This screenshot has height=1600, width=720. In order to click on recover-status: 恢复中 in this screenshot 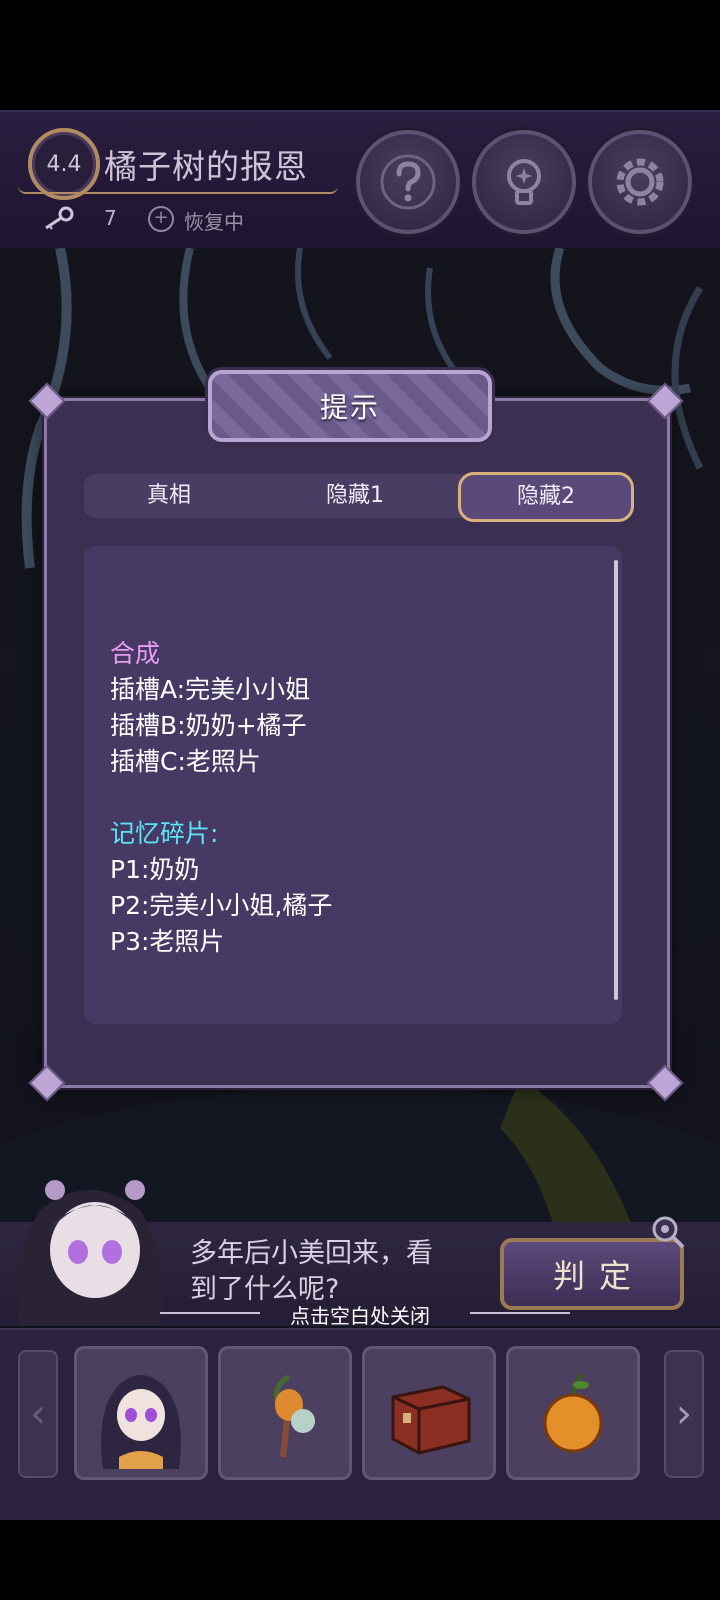, I will do `click(214, 222)`.